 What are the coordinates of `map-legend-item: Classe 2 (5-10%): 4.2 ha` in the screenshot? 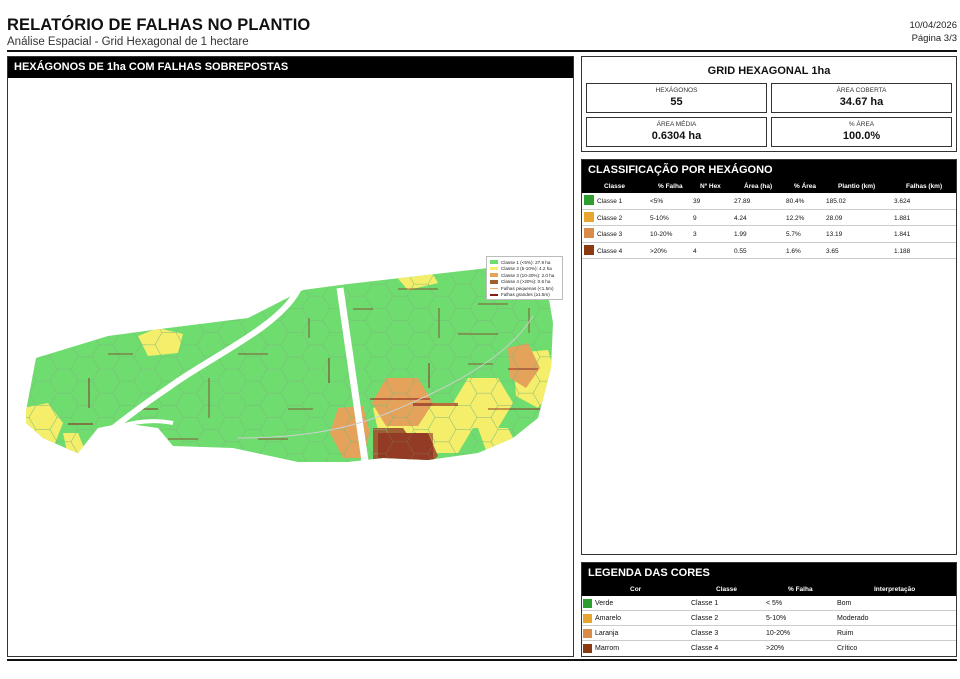 It's located at (524, 269).